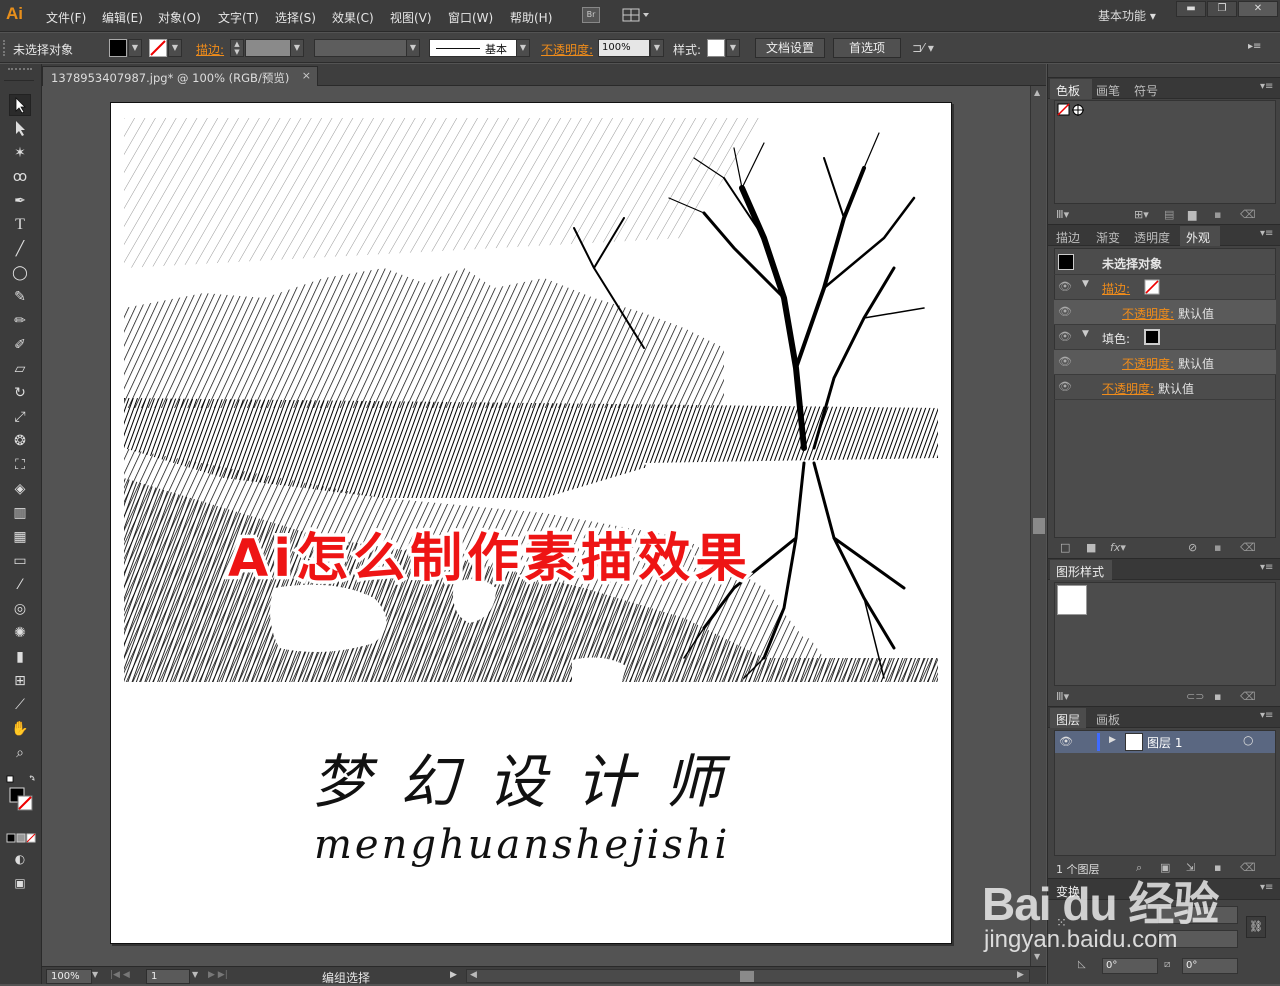 This screenshot has height=986, width=1280. I want to click on stroke-none-swatch, so click(1152, 287).